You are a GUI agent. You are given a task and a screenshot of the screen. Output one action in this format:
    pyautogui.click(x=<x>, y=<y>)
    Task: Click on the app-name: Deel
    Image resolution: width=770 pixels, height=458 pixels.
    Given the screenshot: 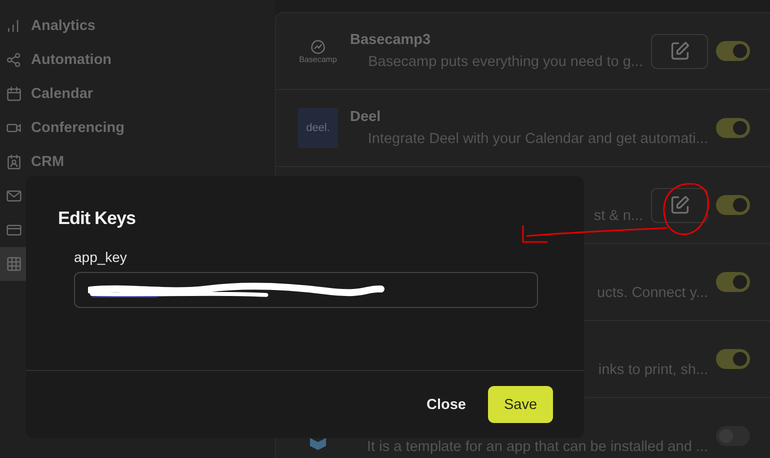 What is the action you would take?
    pyautogui.click(x=365, y=117)
    